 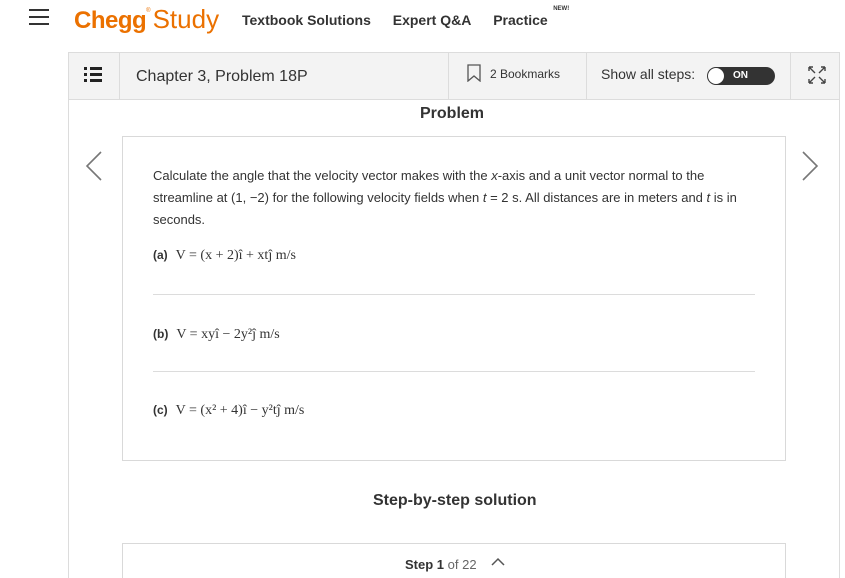 I want to click on hamburger-icon, so click(x=39, y=19).